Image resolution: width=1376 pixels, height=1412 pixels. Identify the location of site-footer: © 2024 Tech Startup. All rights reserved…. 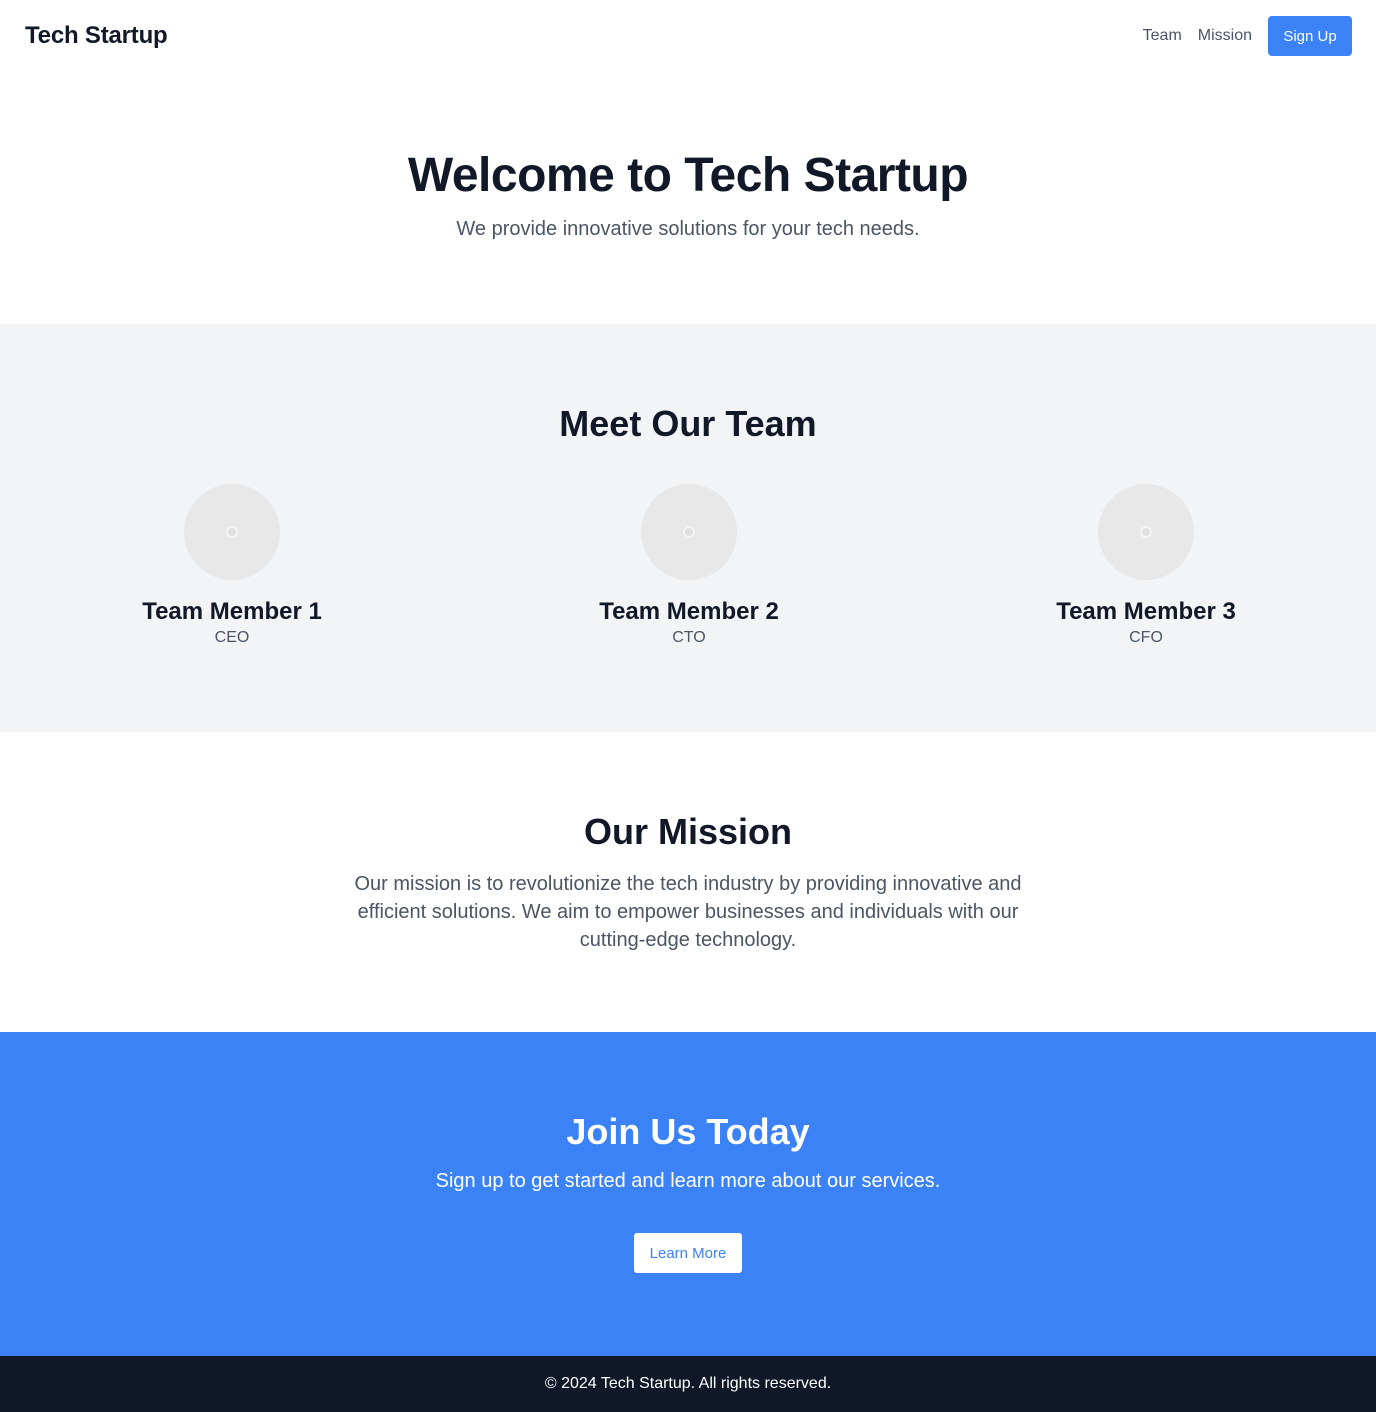
(688, 1384).